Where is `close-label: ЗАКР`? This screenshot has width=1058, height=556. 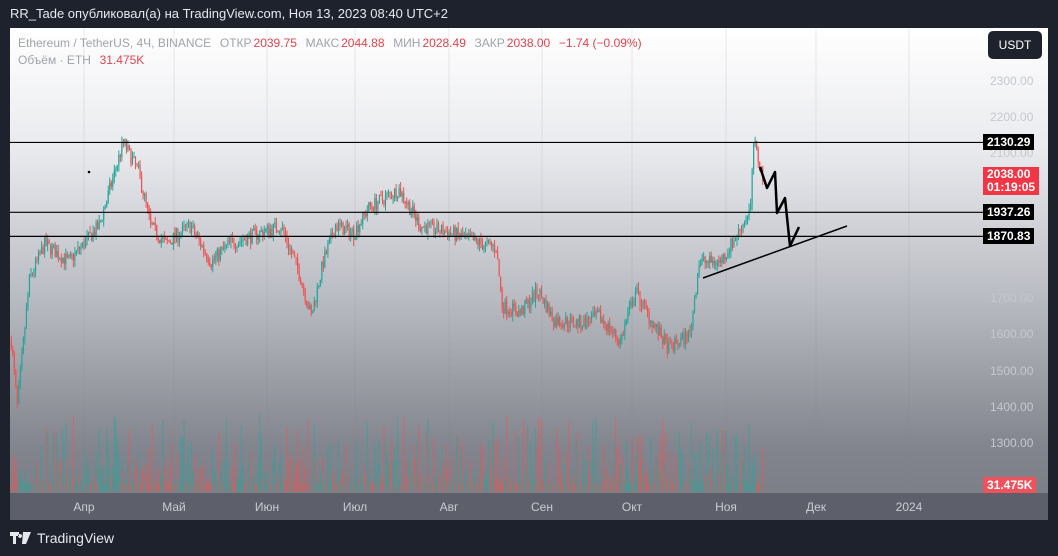
close-label: ЗАКР is located at coordinates (489, 43).